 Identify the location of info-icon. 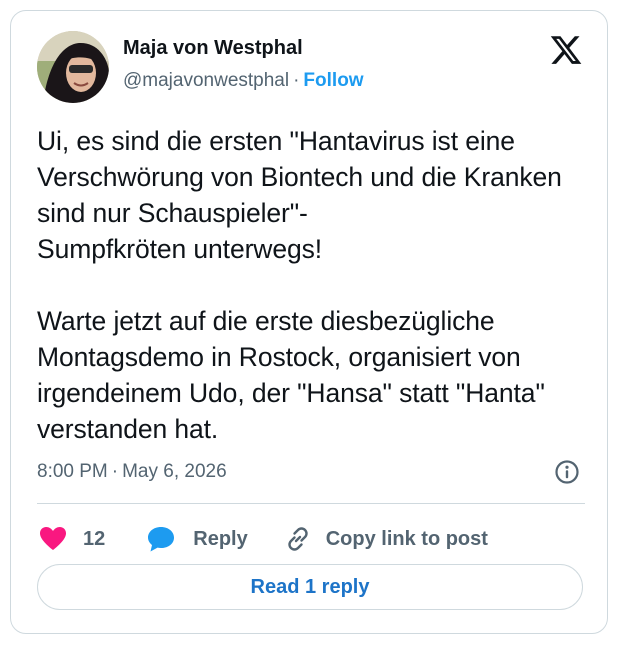
(567, 472).